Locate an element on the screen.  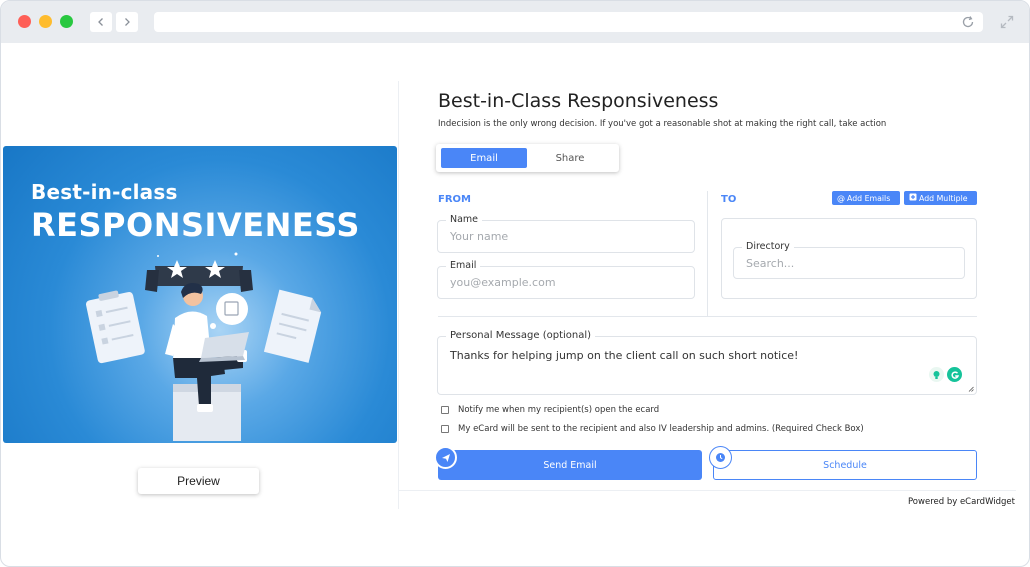
footer-divider is located at coordinates (707, 490).